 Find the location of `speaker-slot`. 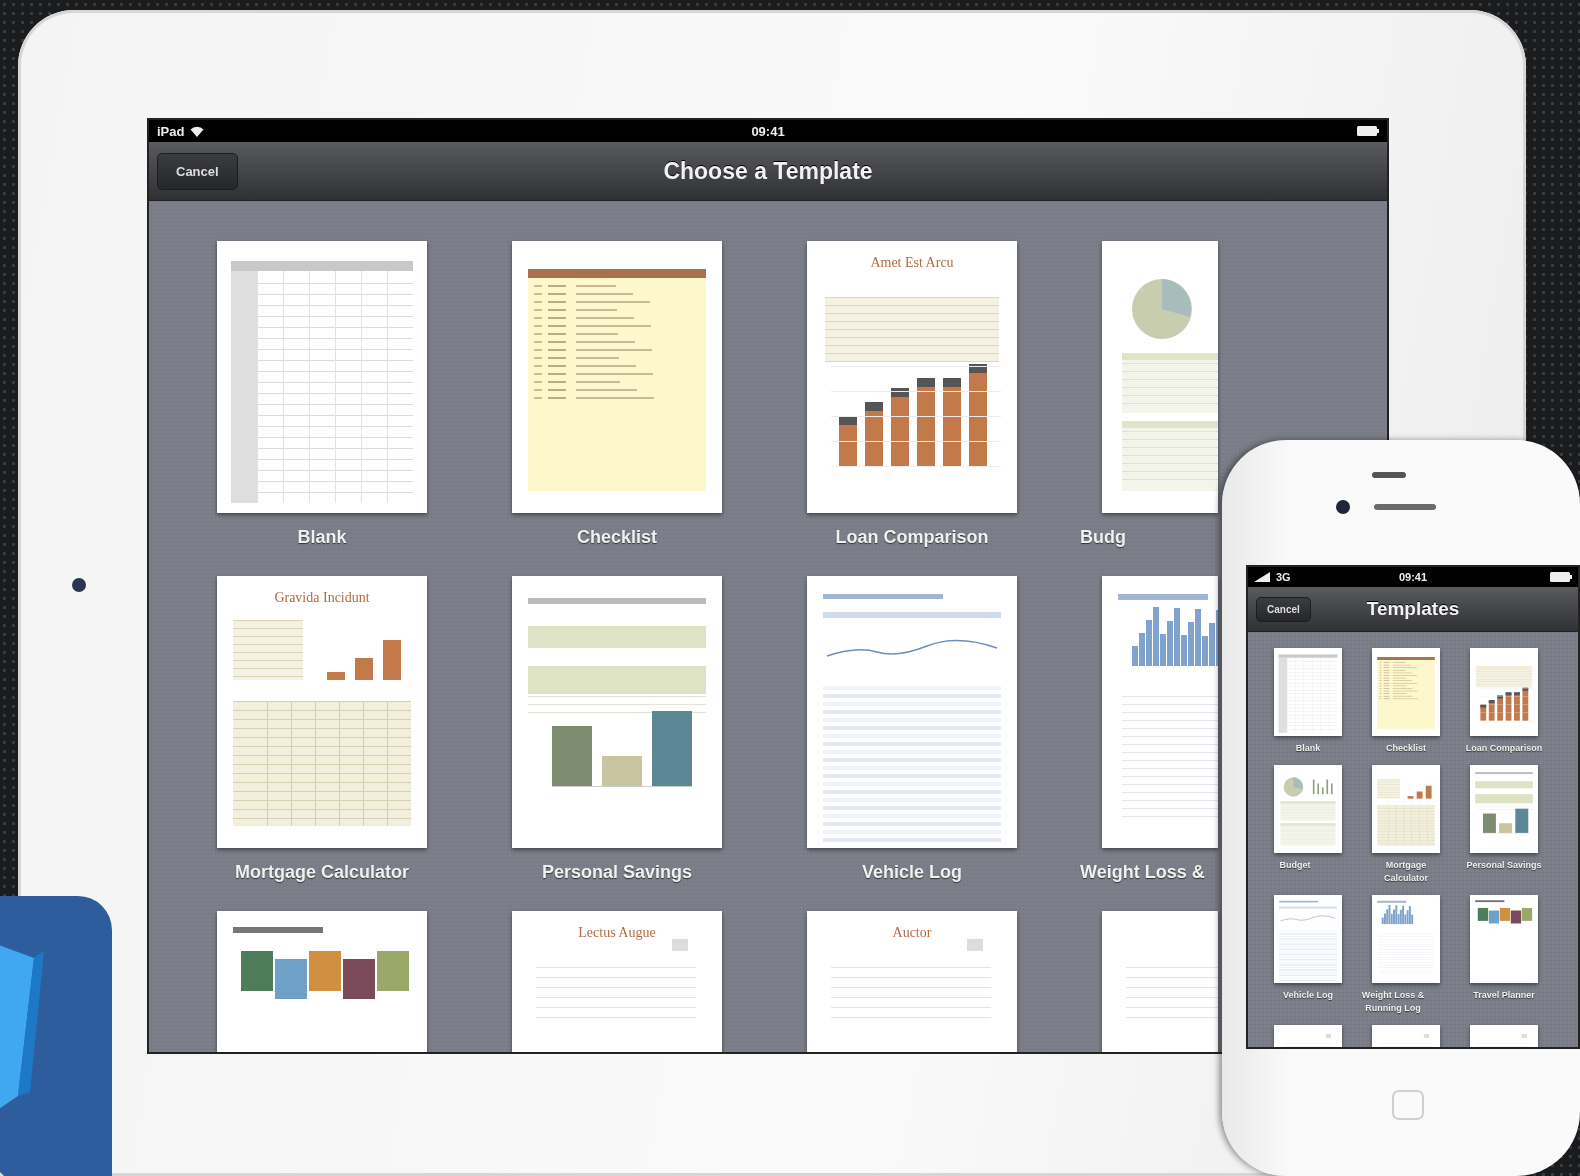

speaker-slot is located at coordinates (1389, 475).